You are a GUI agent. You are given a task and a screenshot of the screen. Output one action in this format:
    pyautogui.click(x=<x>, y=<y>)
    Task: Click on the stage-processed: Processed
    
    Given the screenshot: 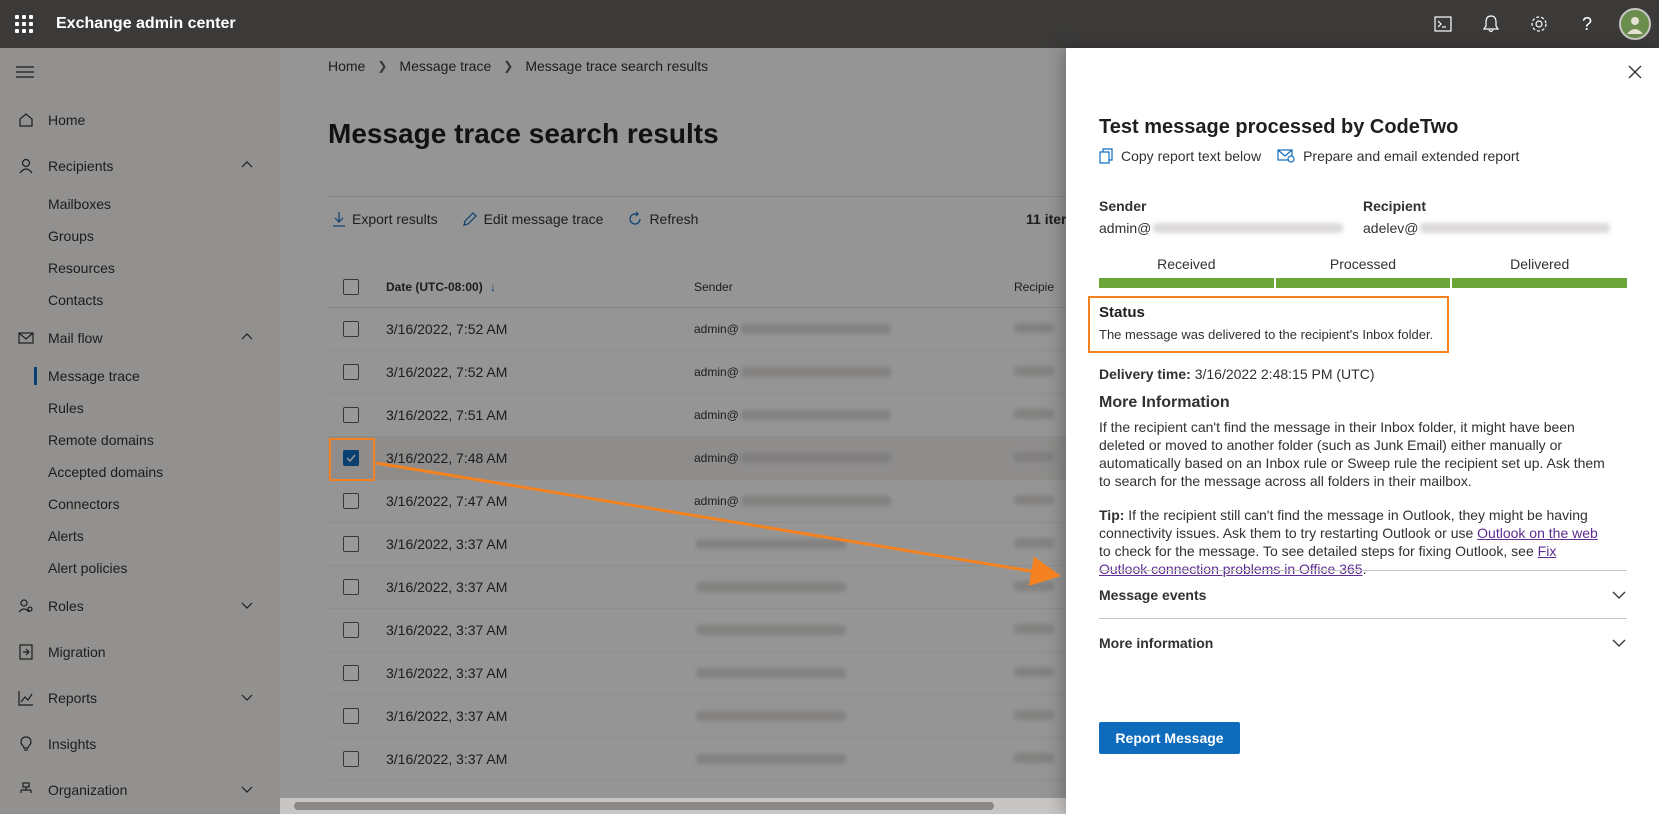 What is the action you would take?
    pyautogui.click(x=1363, y=272)
    